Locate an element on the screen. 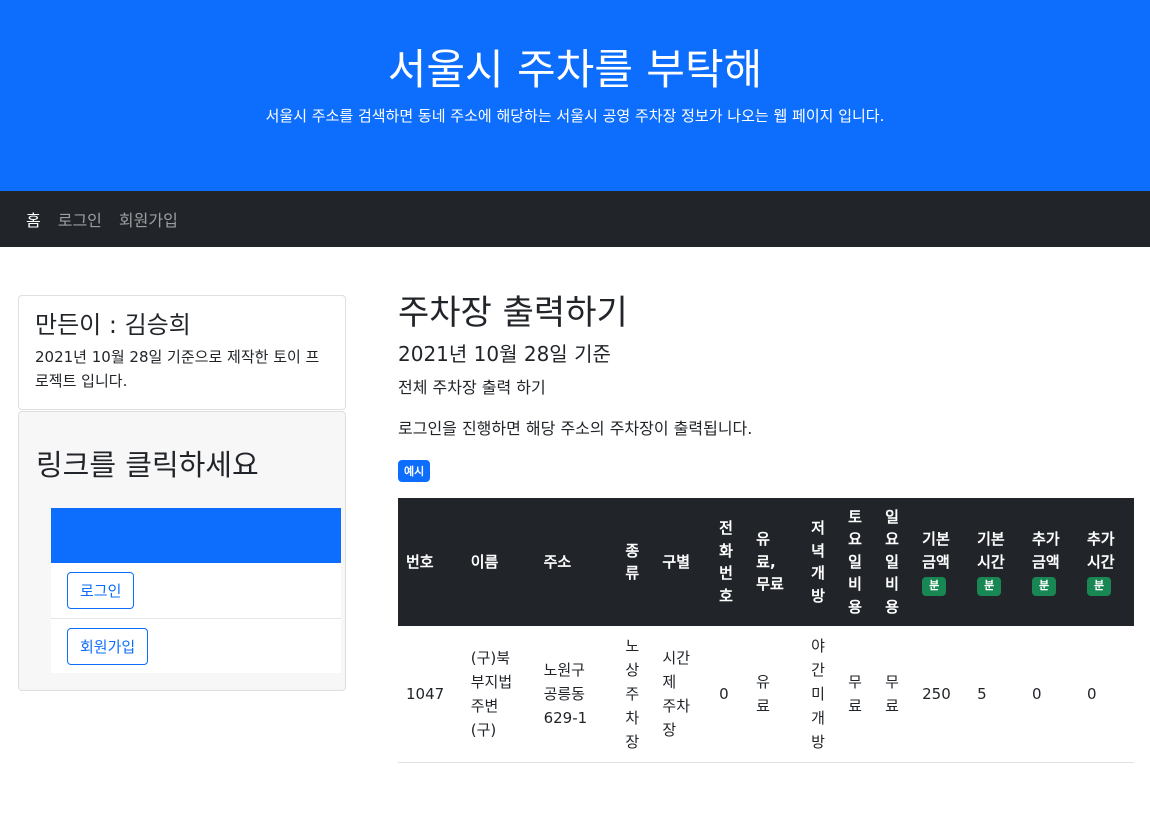  site-title: 서울시 주차를 부탁해 is located at coordinates (575, 69).